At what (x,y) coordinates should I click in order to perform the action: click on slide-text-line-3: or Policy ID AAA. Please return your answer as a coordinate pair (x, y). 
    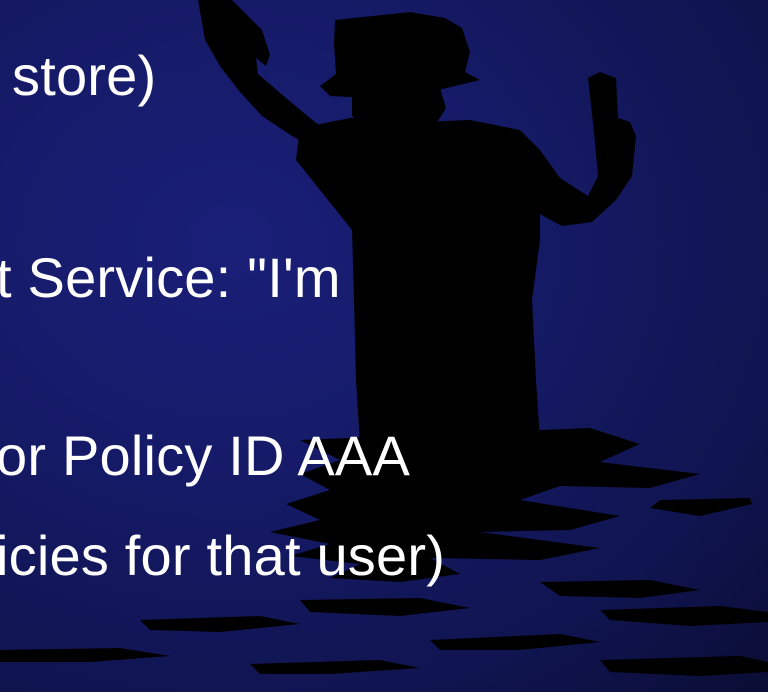
    Looking at the image, I should click on (205, 455).